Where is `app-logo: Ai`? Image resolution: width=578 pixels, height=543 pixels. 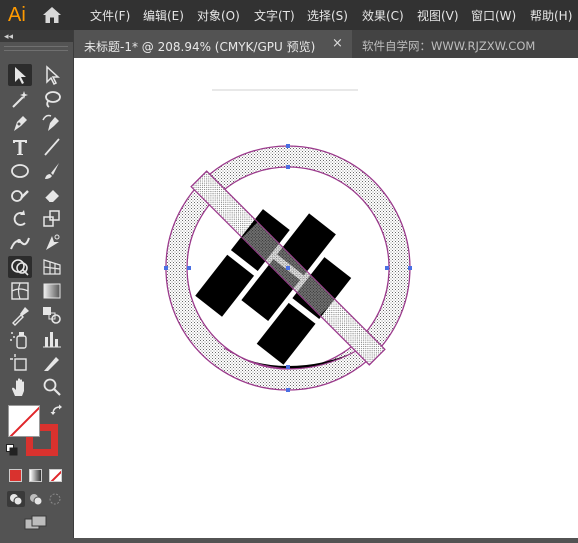
app-logo: Ai is located at coordinates (17, 15).